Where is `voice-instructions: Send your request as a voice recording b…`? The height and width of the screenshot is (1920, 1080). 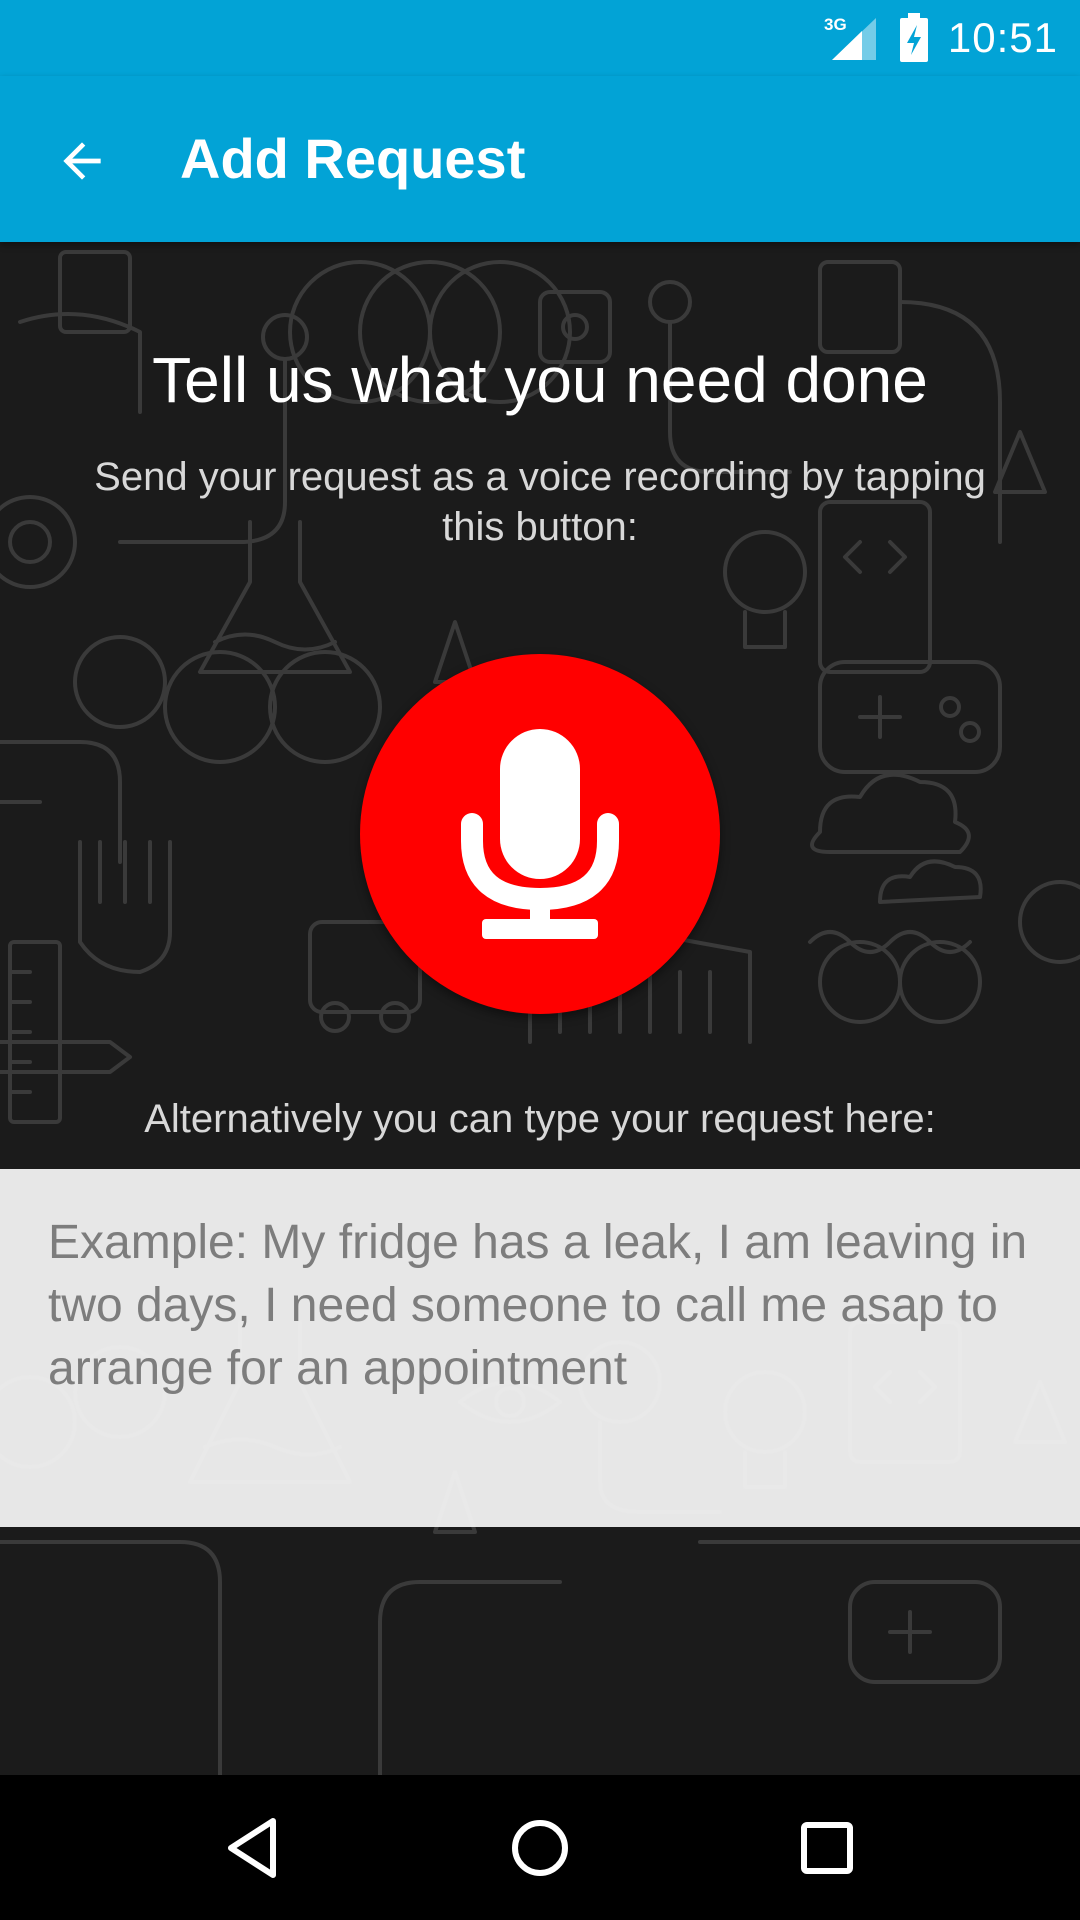
voice-instructions: Send your request as a voice recording b… is located at coordinates (540, 502).